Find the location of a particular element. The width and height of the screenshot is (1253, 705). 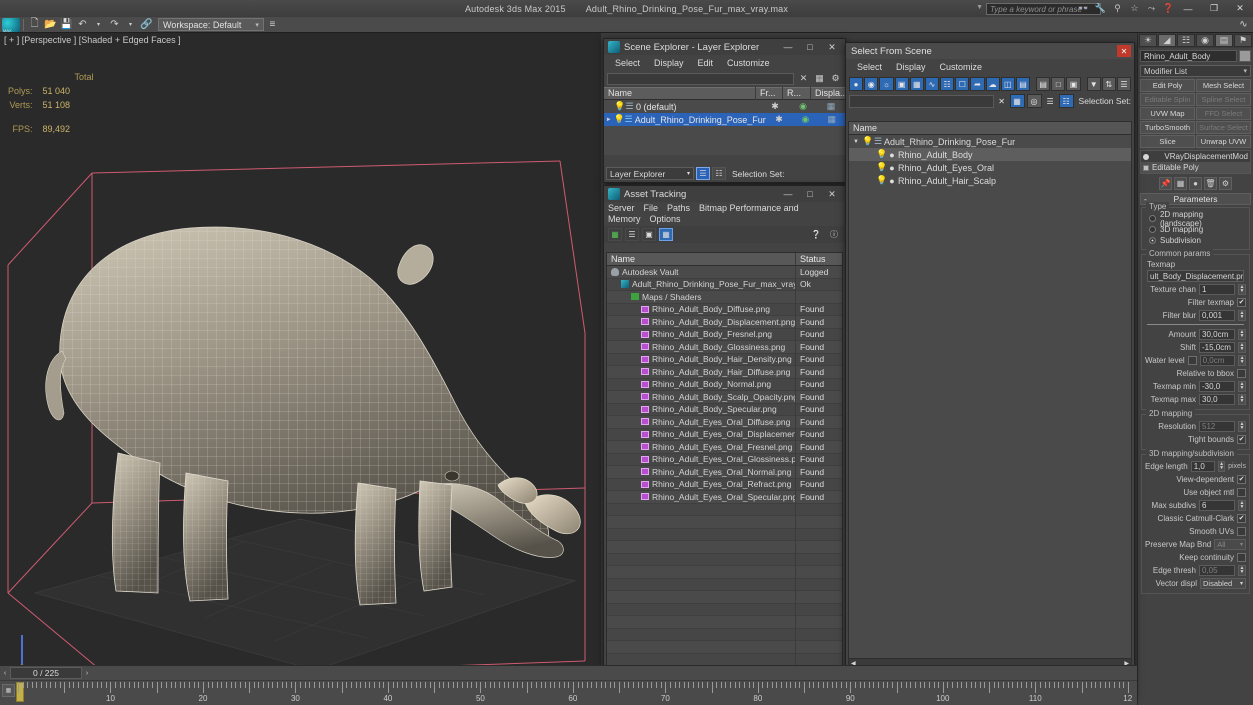

modifier-button: Slice is located at coordinates (1167, 141).